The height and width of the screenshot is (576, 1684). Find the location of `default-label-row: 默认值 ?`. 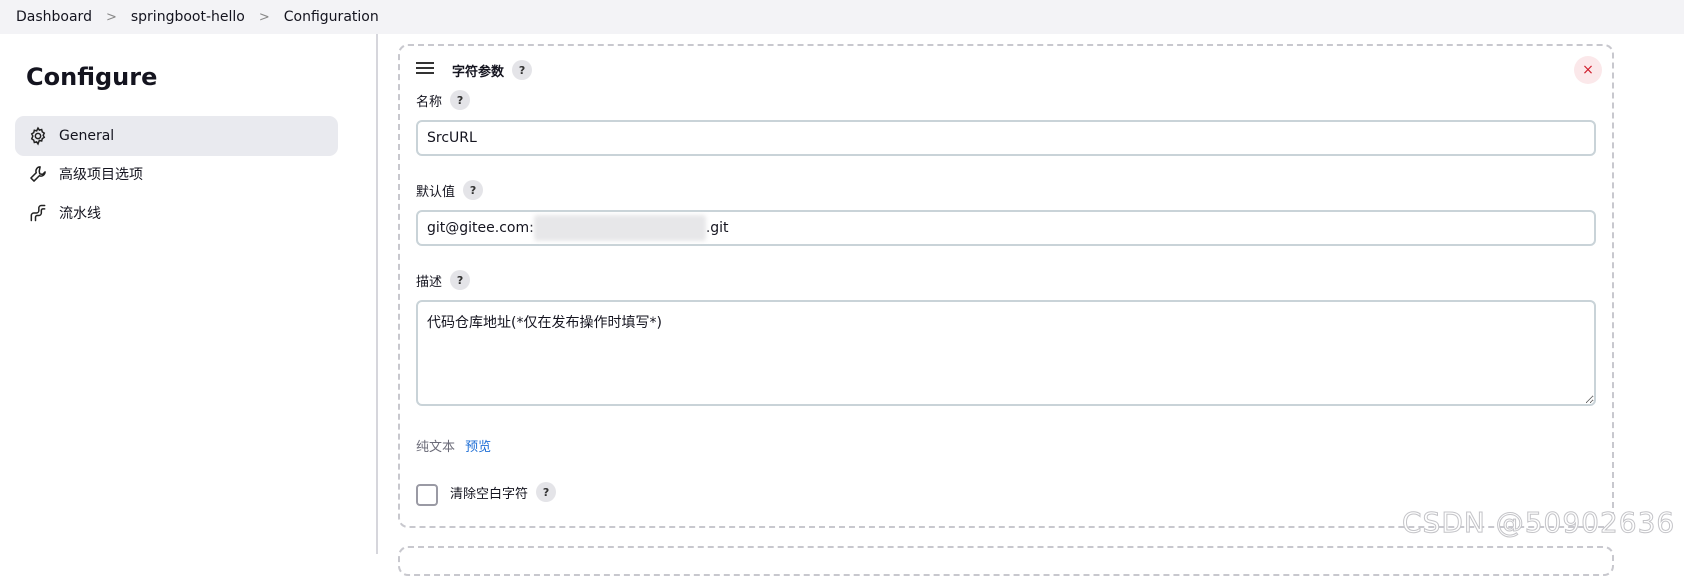

default-label-row: 默认值 ? is located at coordinates (450, 190).